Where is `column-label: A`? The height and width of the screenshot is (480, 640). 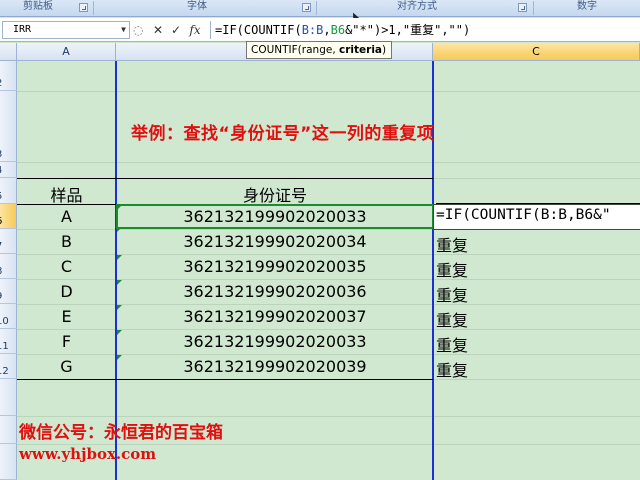
column-label: A is located at coordinates (66, 51).